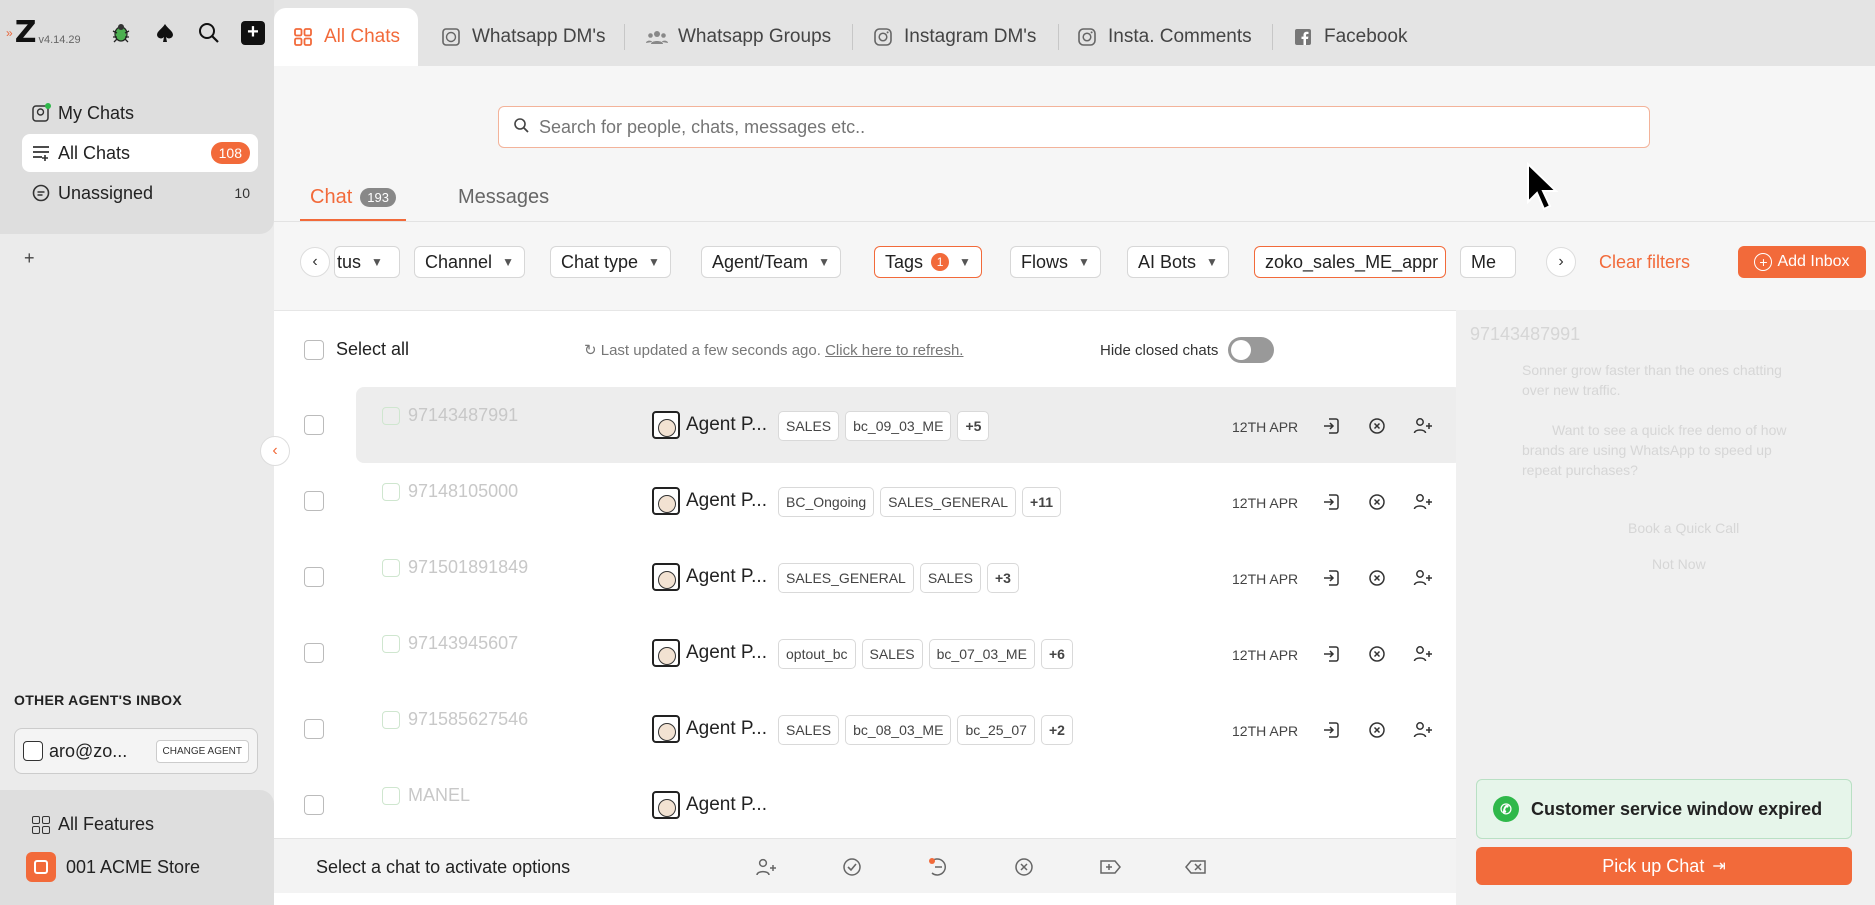 The width and height of the screenshot is (1875, 905). I want to click on sidebar-item-label: Unassigned, so click(106, 192).